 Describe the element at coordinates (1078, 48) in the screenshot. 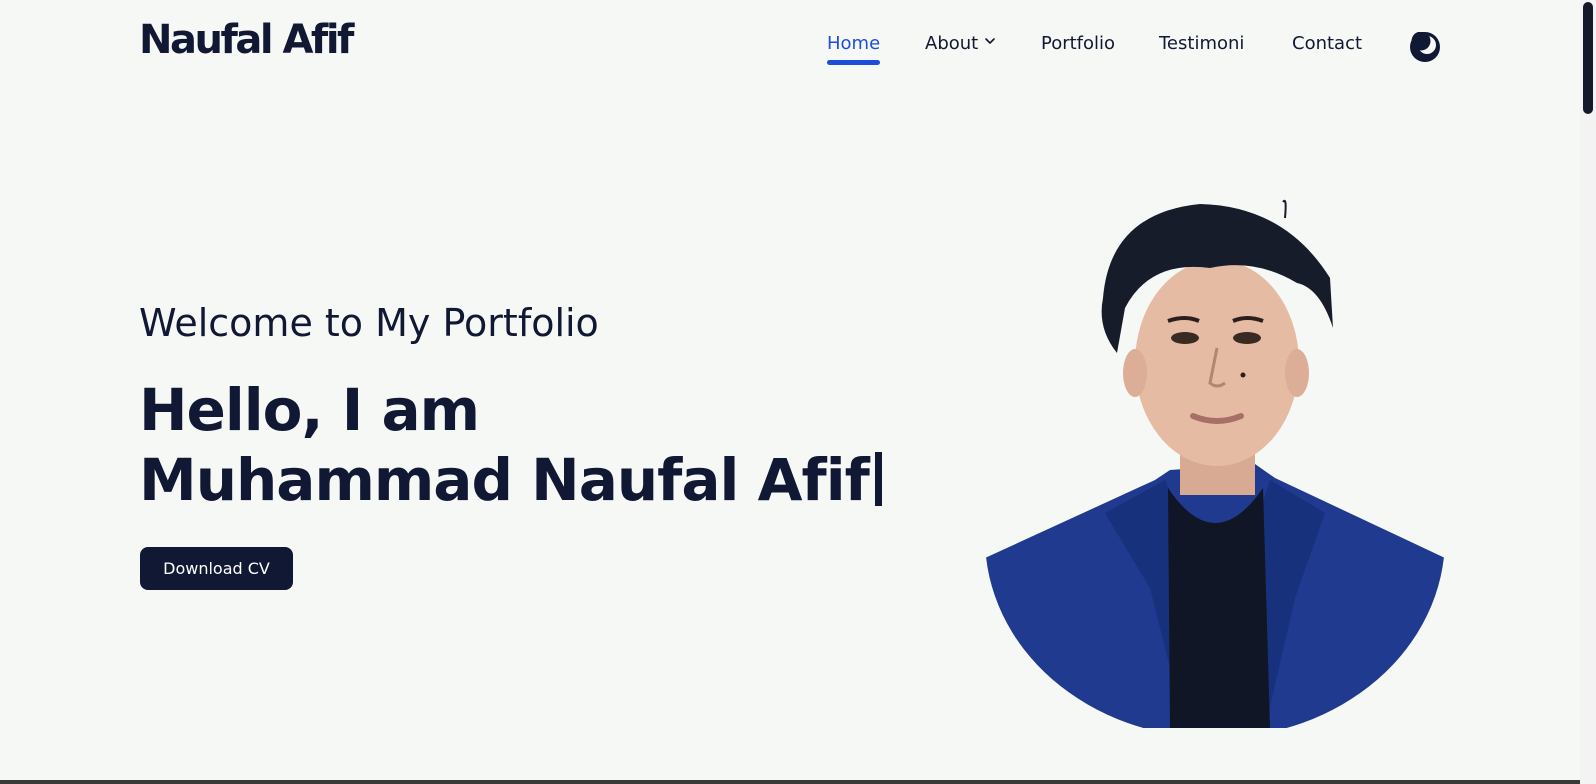

I see `nav-portfolio: Portfolio` at that location.